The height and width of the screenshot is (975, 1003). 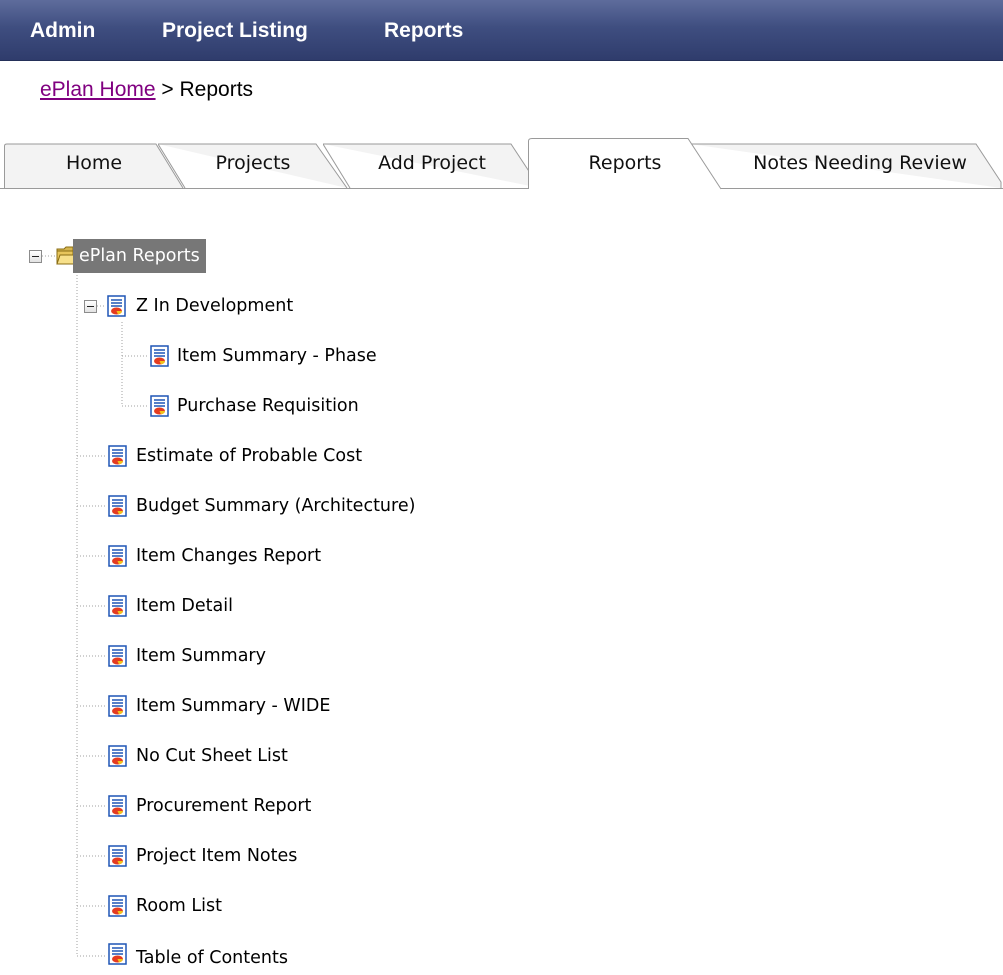 What do you see at coordinates (62, 31) in the screenshot?
I see `menu-item-admin: Admin` at bounding box center [62, 31].